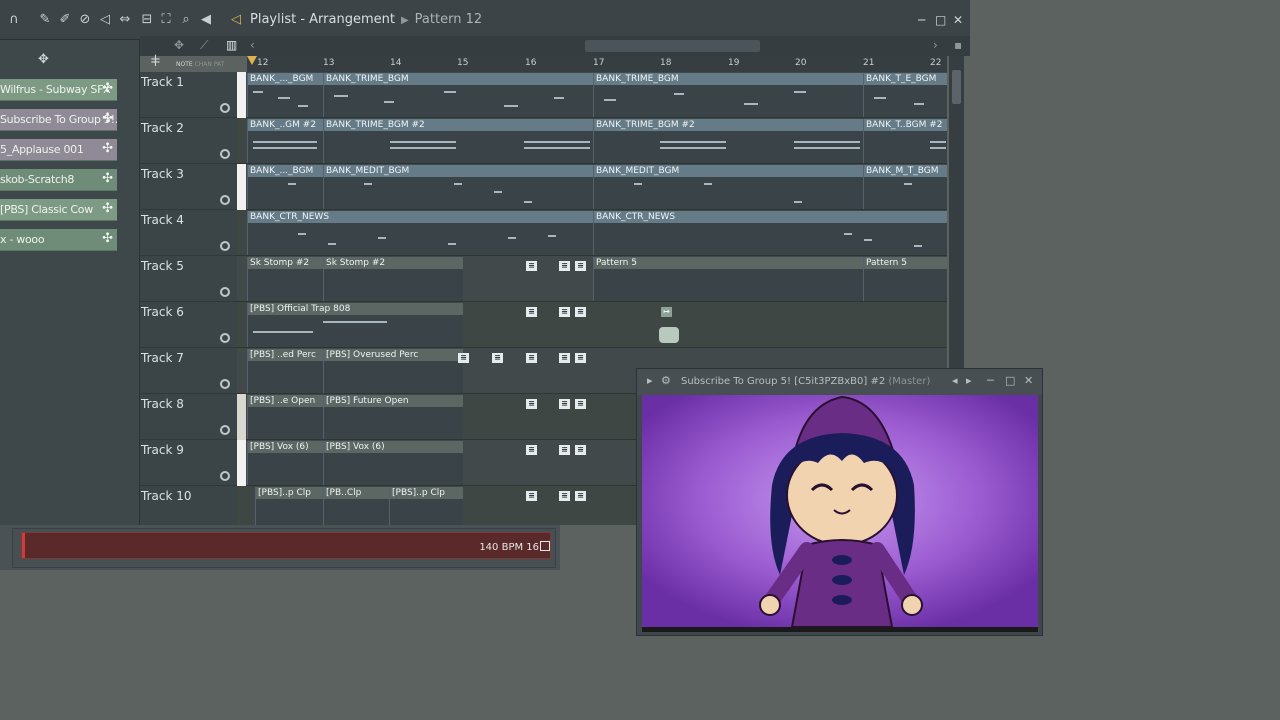  Describe the element at coordinates (147, 20) in the screenshot. I see `slice-icon: ⊟` at that location.